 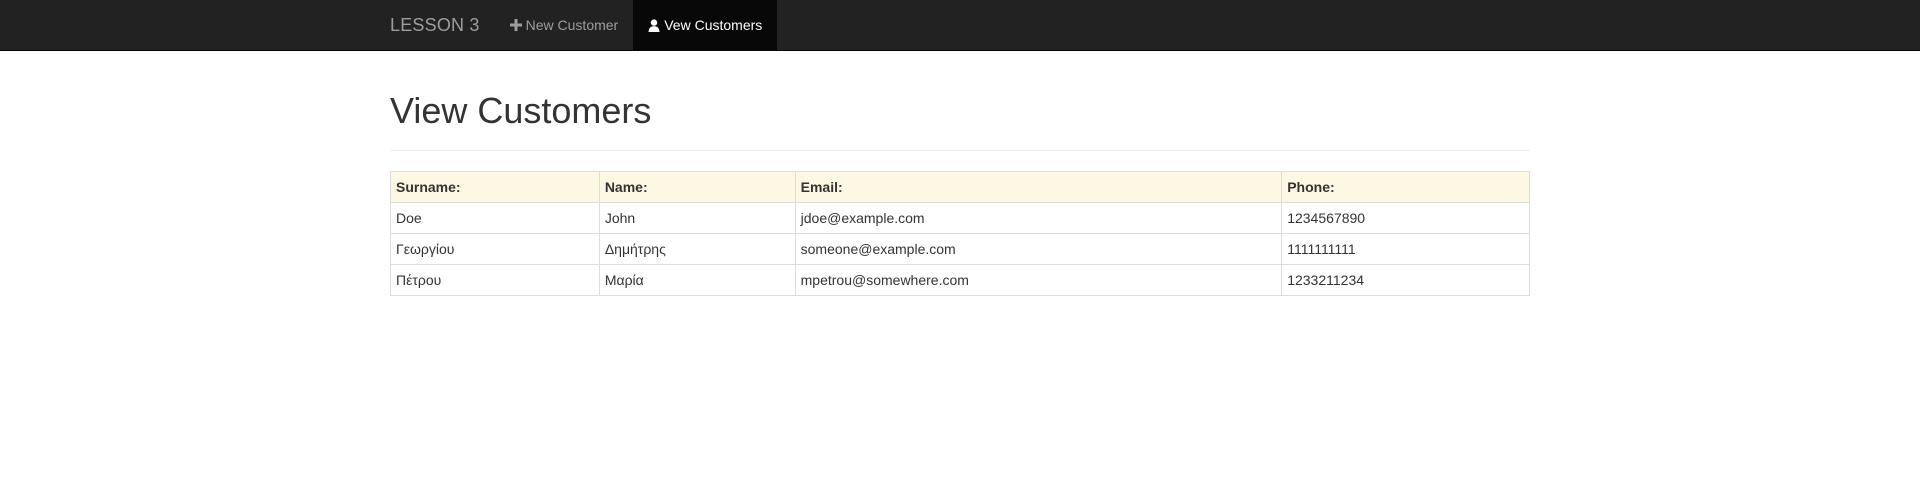 I want to click on plus-icon, so click(x=515, y=25).